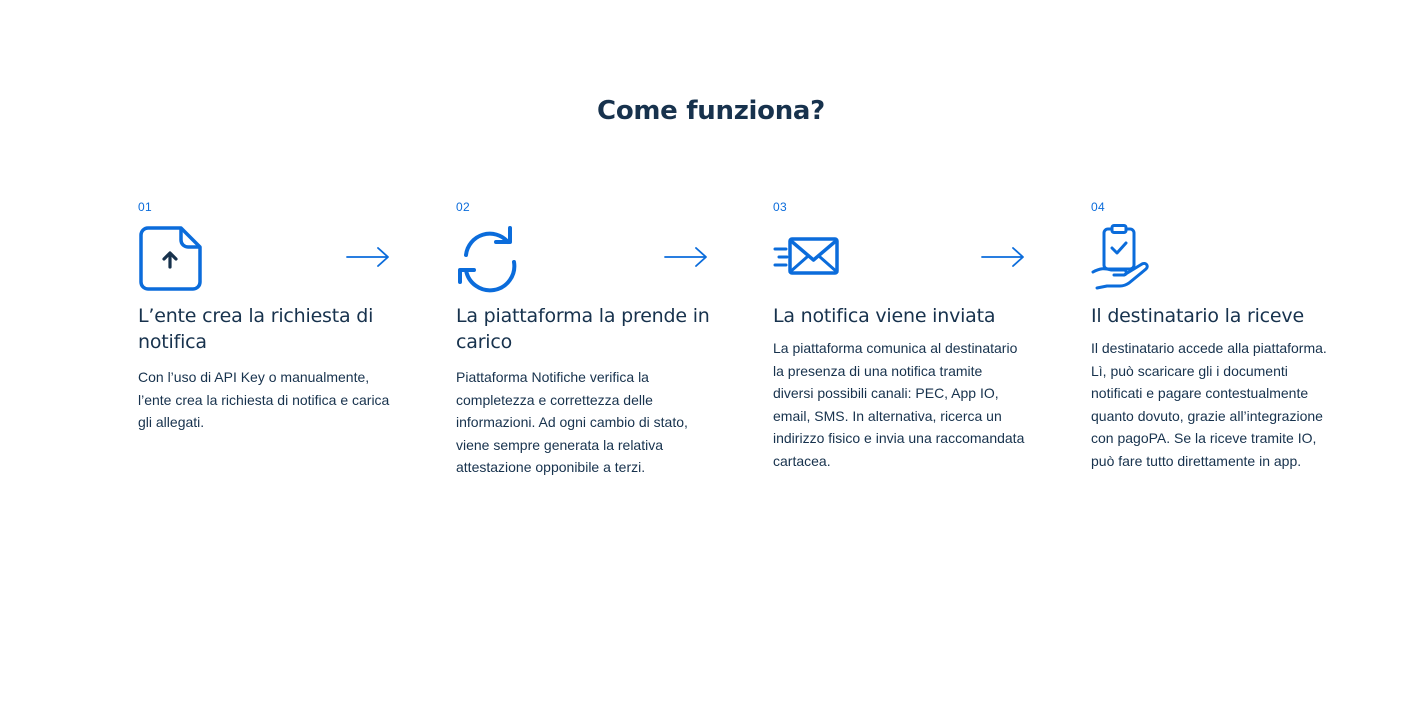 The height and width of the screenshot is (713, 1422). I want to click on step-number: 04, so click(1098, 207).